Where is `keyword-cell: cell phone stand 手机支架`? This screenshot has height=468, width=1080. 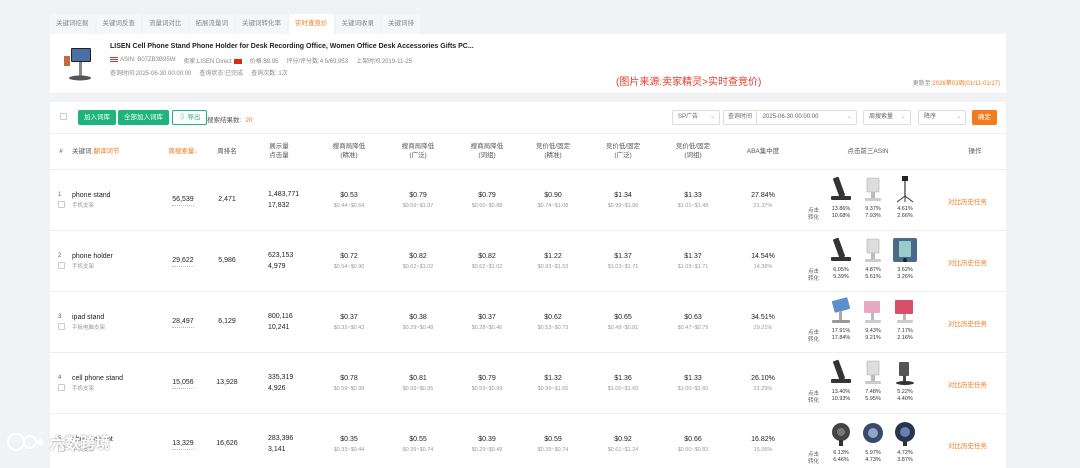 keyword-cell: cell phone stand 手机支架 is located at coordinates (97, 383).